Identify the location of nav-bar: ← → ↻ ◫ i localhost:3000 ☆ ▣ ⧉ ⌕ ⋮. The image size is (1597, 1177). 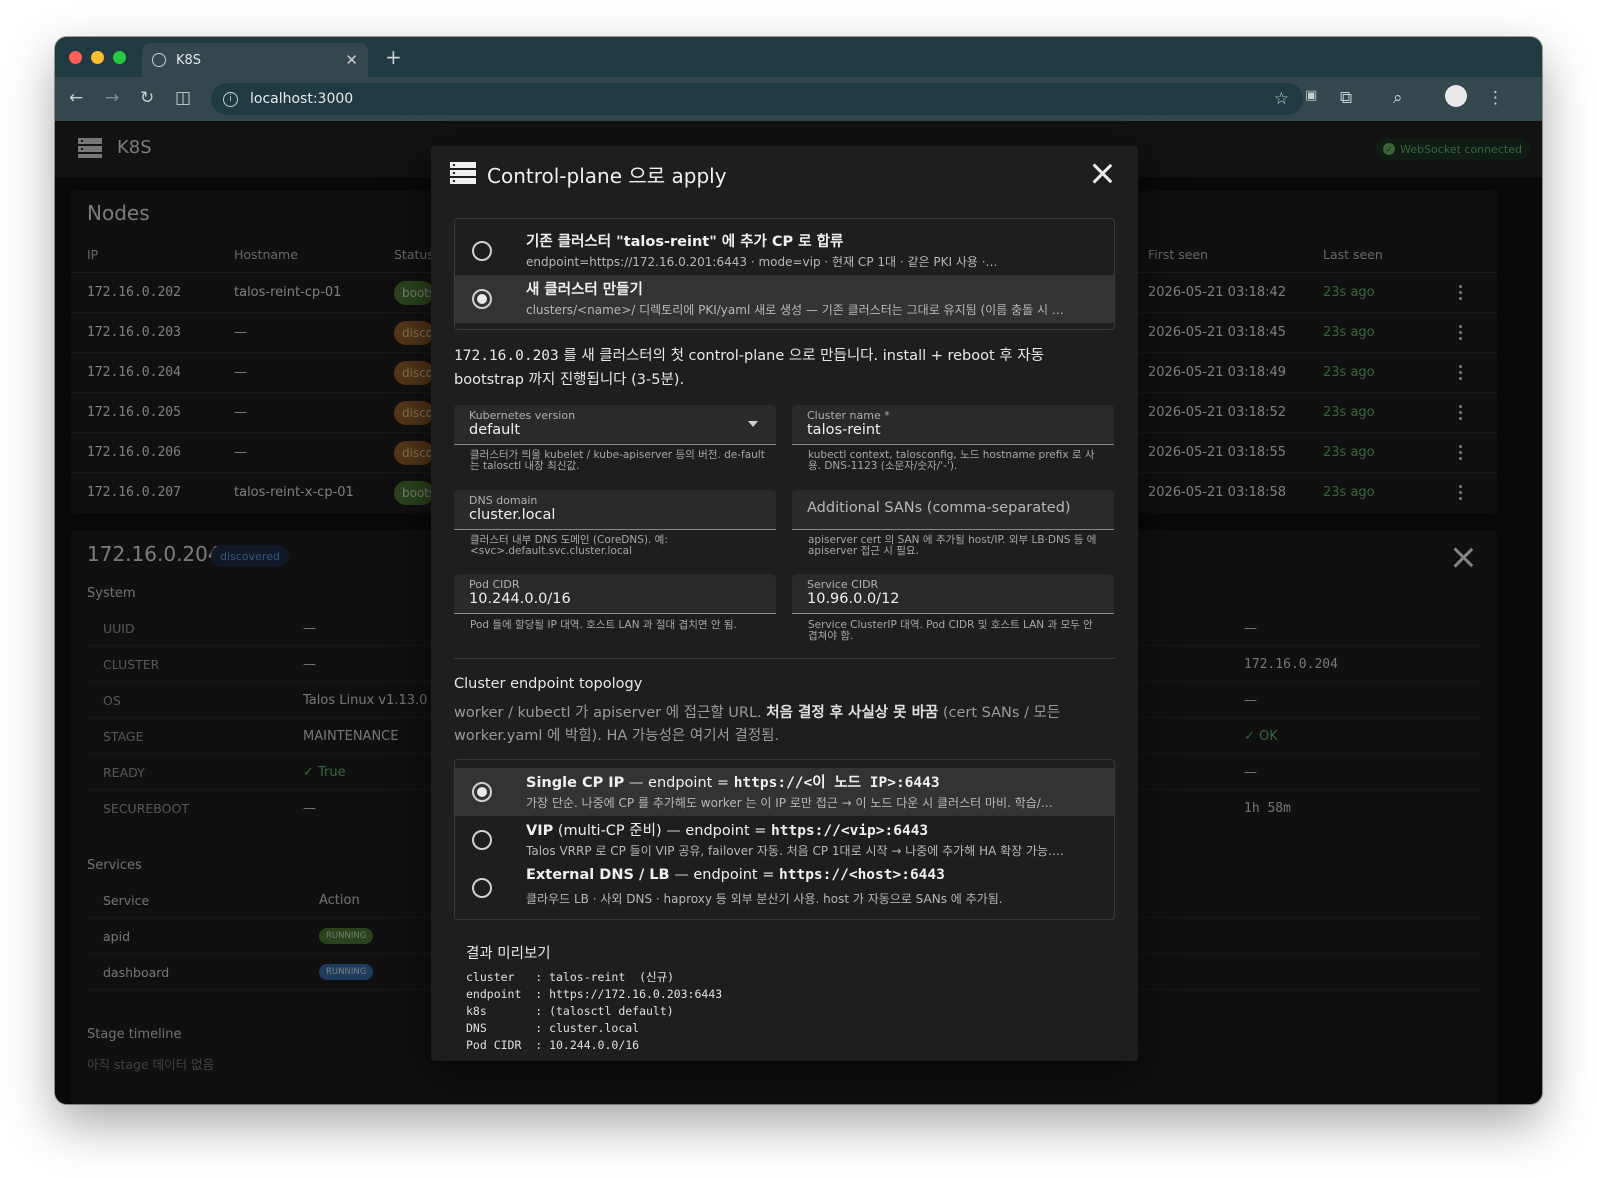
(798, 99).